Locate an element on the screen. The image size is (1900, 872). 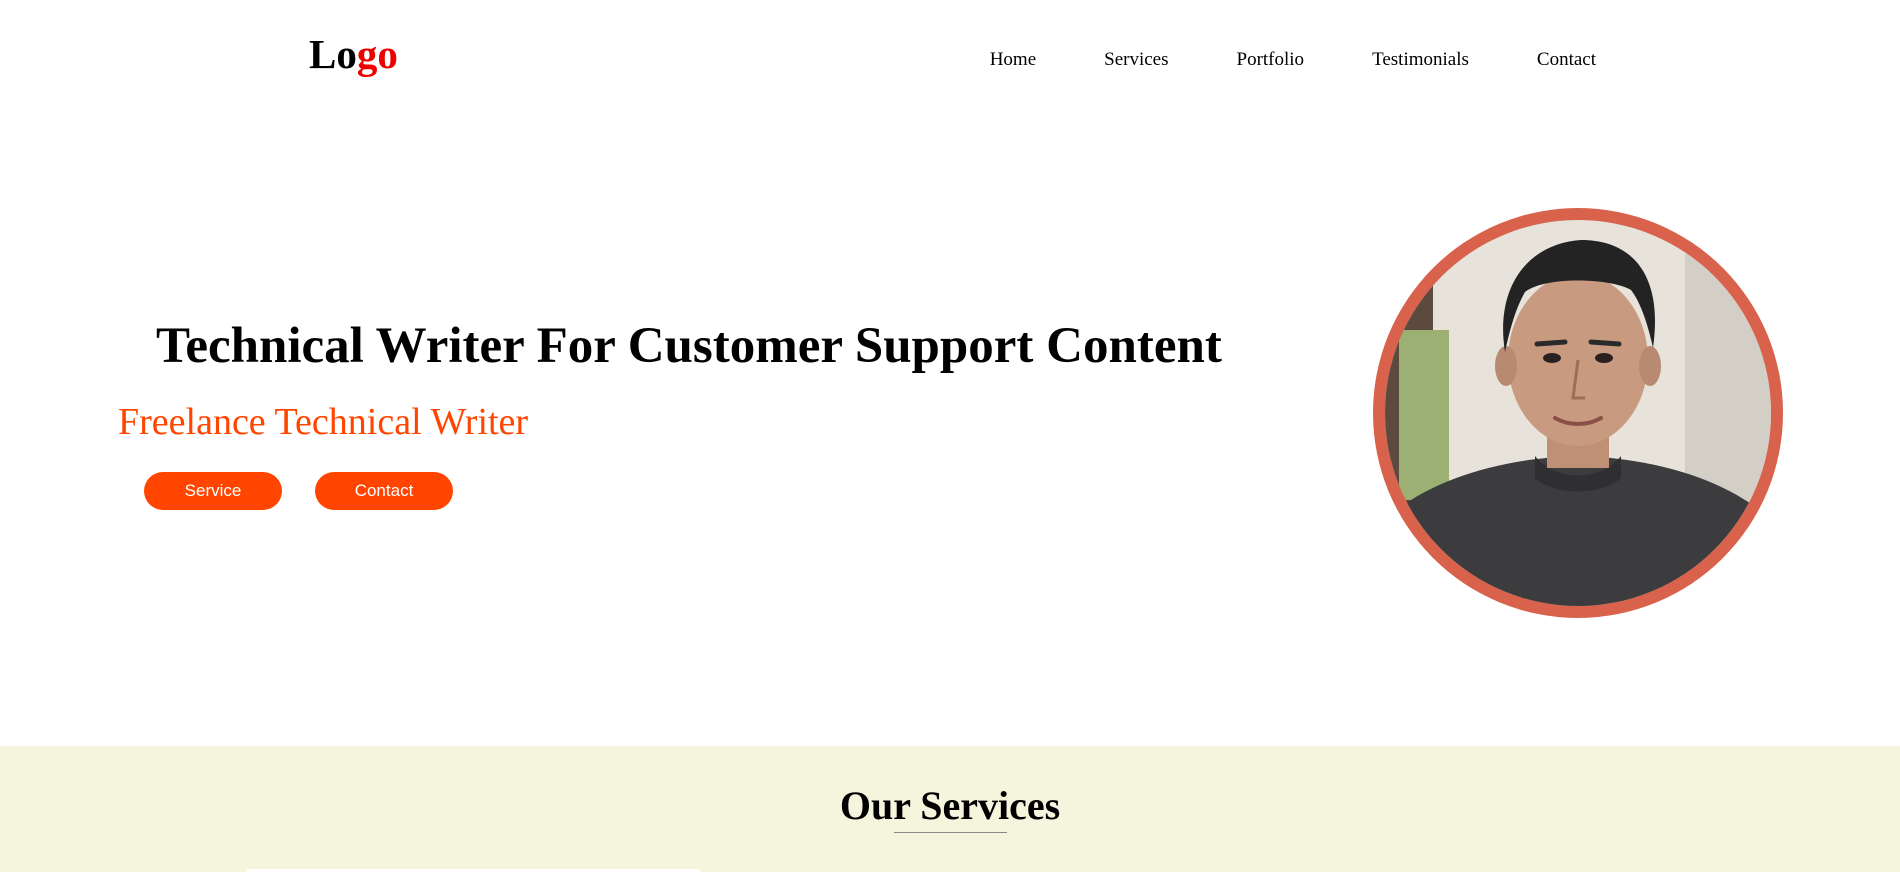
service-button: Service is located at coordinates (213, 491).